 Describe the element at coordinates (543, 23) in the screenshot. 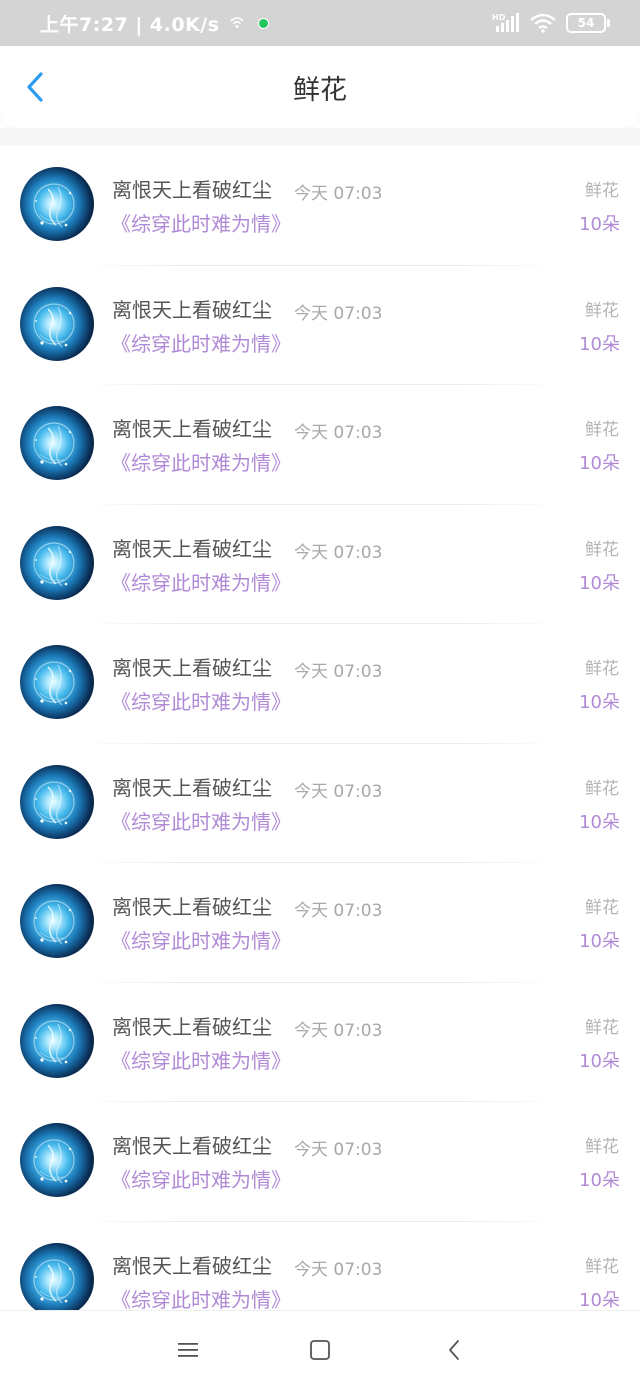

I see `wifi-icon` at that location.